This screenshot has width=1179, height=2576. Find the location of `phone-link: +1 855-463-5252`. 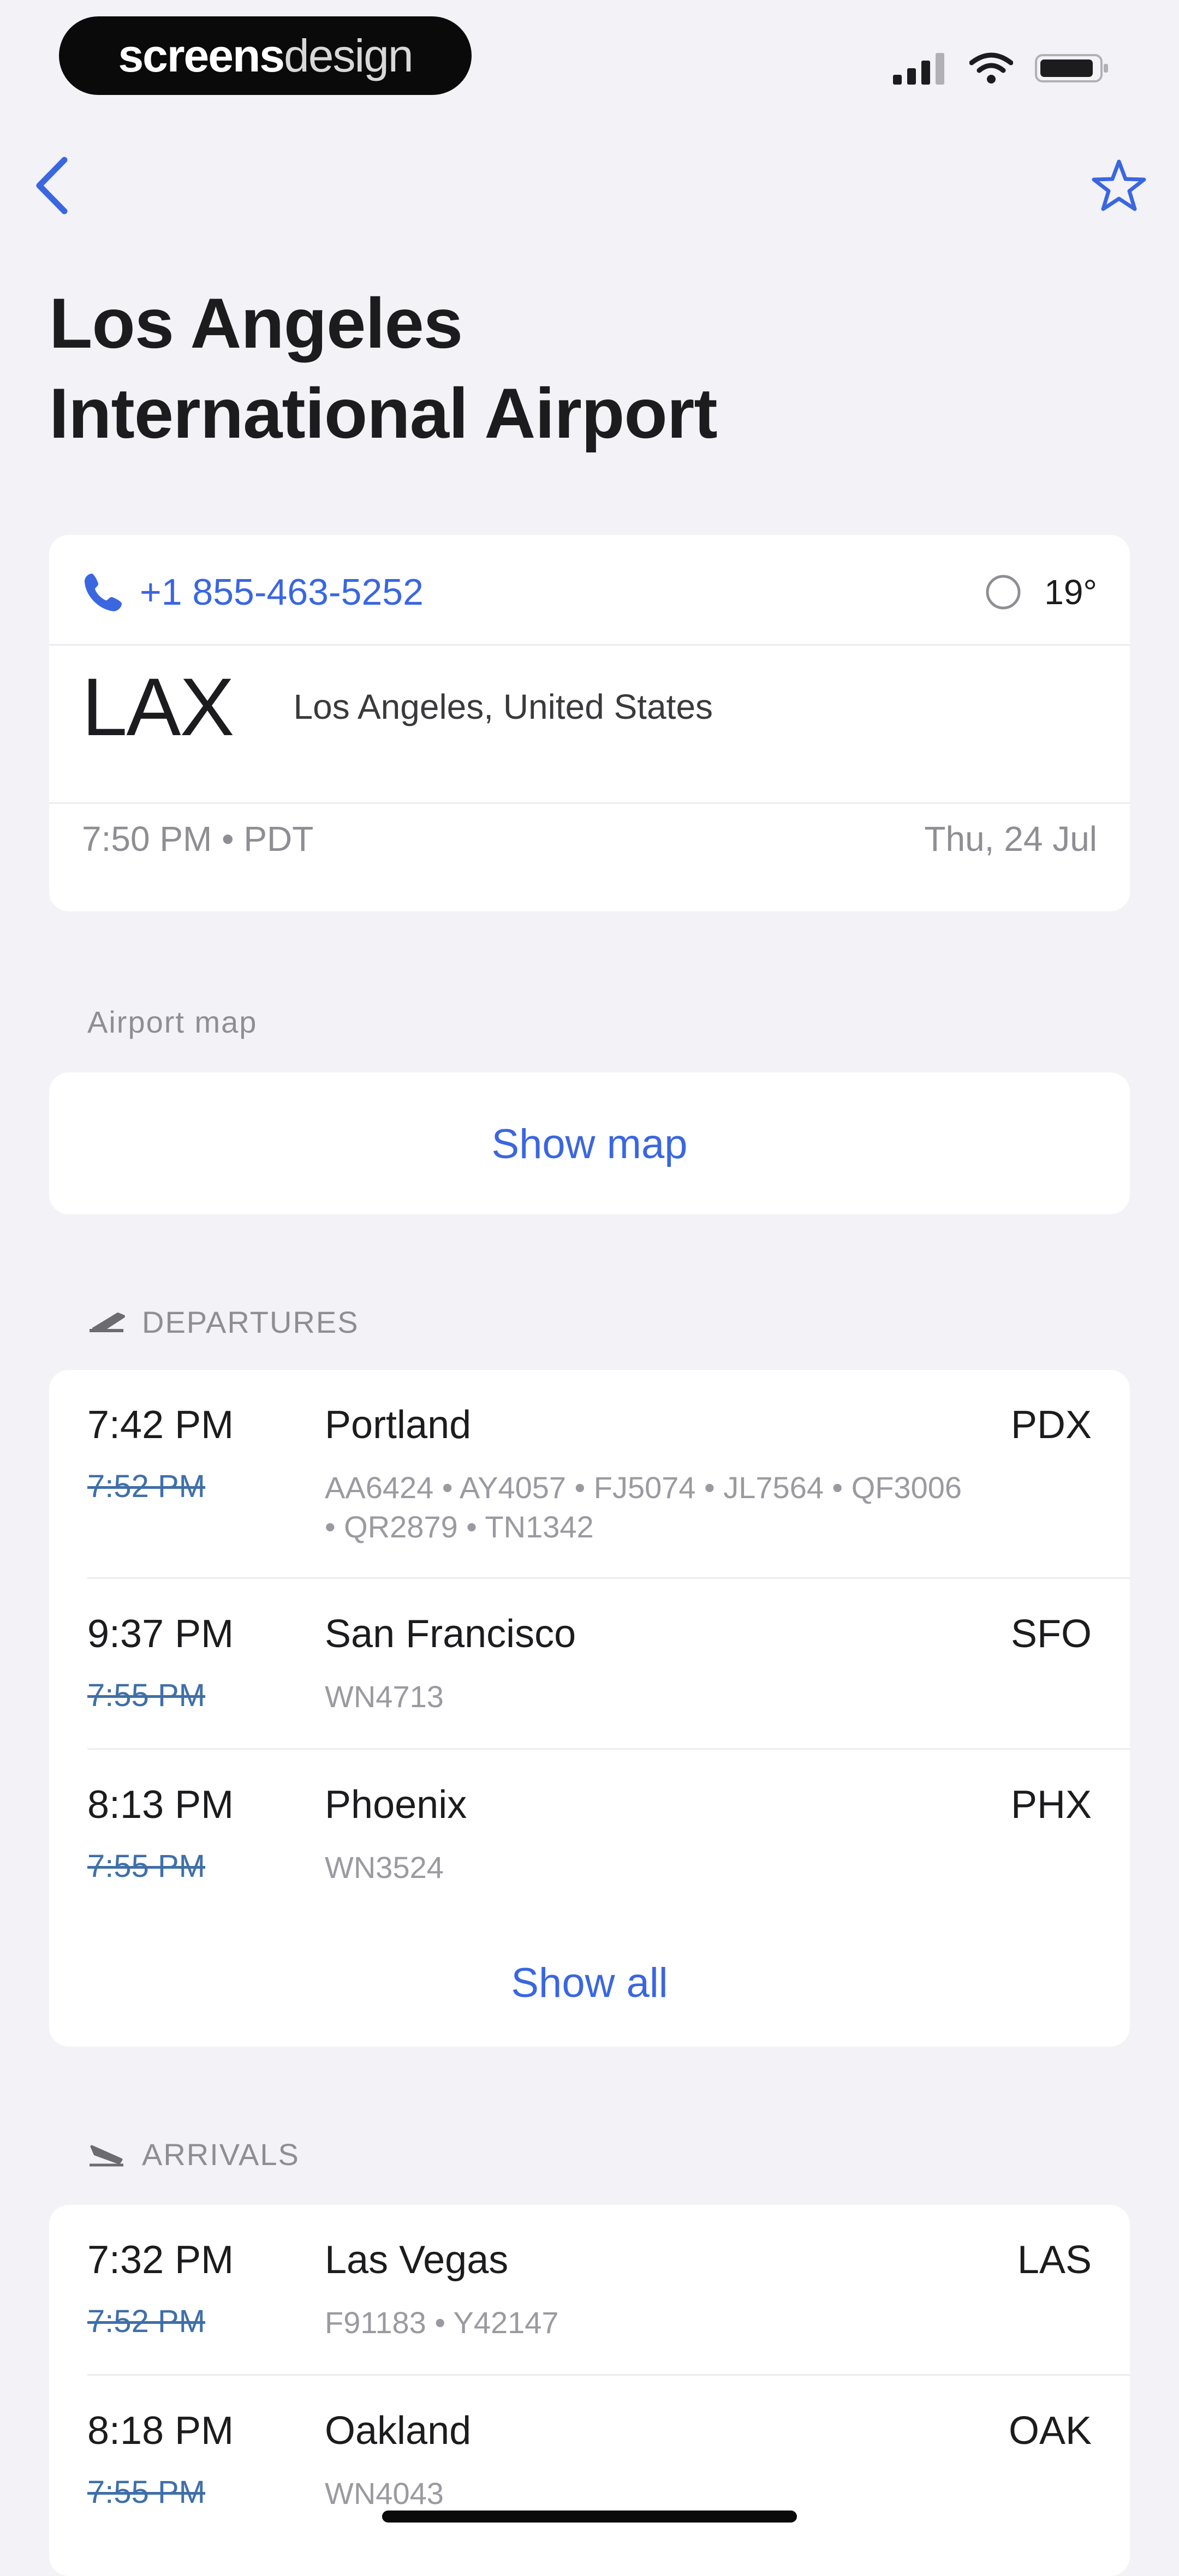

phone-link: +1 855-463-5252 is located at coordinates (253, 592).